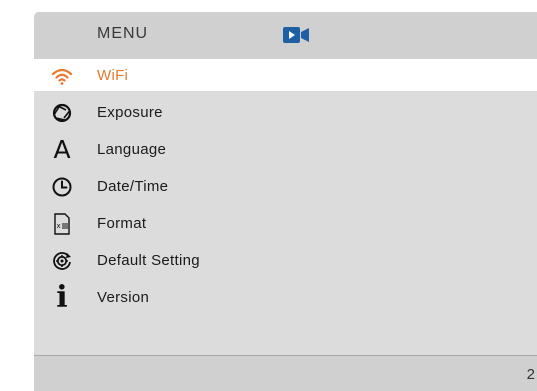  I want to click on menu-item-label: WiFi, so click(113, 75).